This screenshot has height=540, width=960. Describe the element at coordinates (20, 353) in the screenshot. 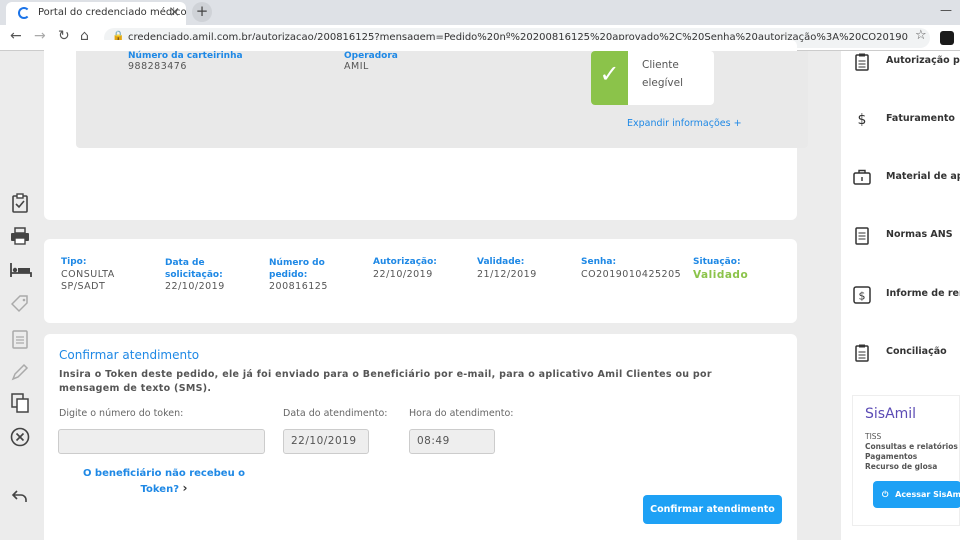

I see `left-toolbar` at that location.